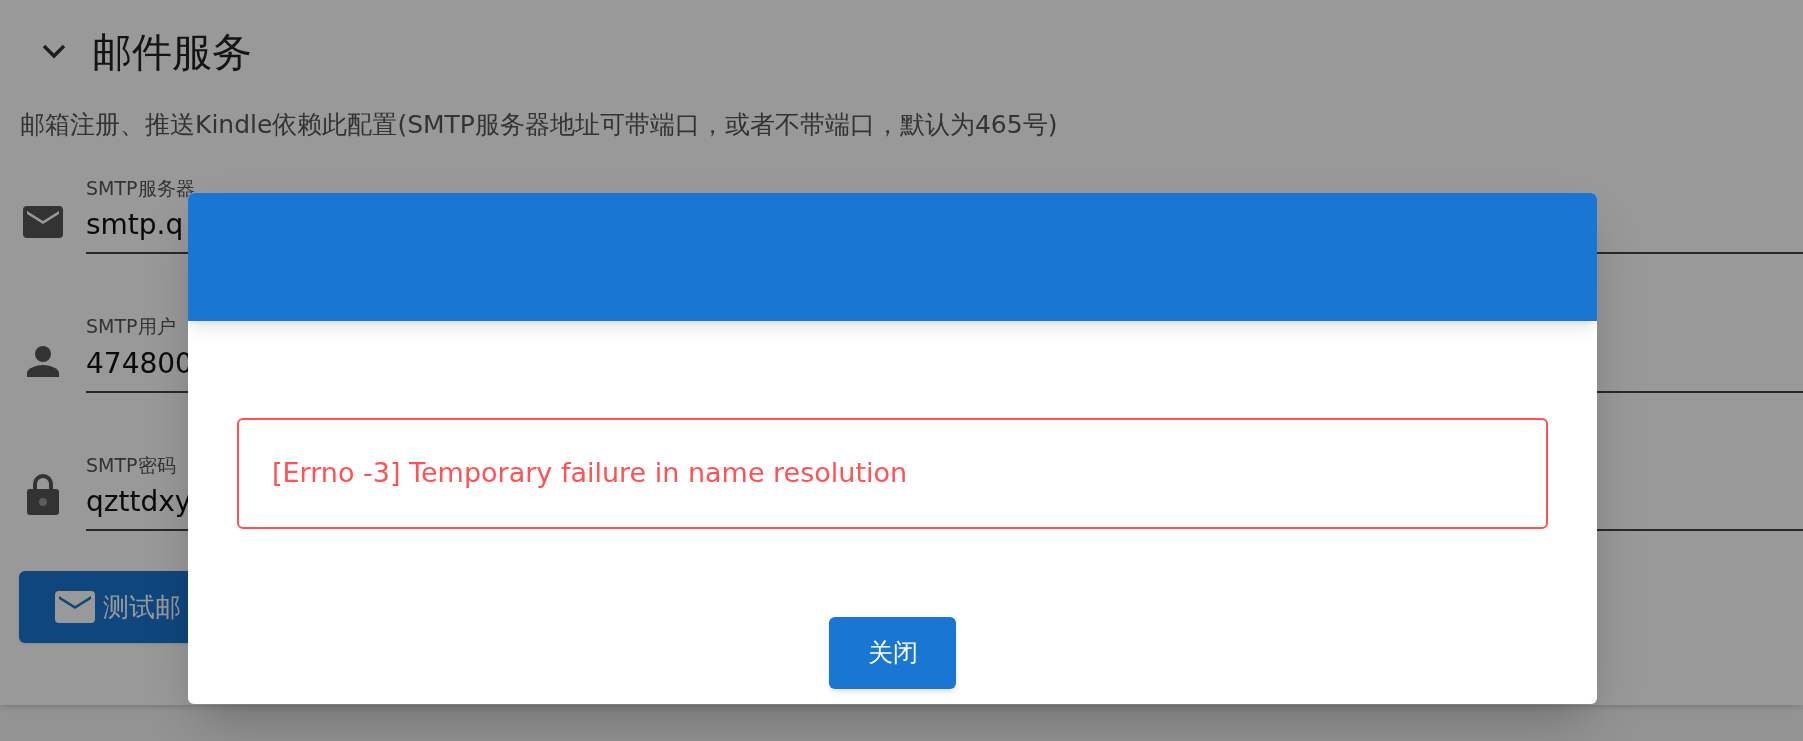 The width and height of the screenshot is (1803, 741). What do you see at coordinates (43, 494) in the screenshot?
I see `lock-icon` at bounding box center [43, 494].